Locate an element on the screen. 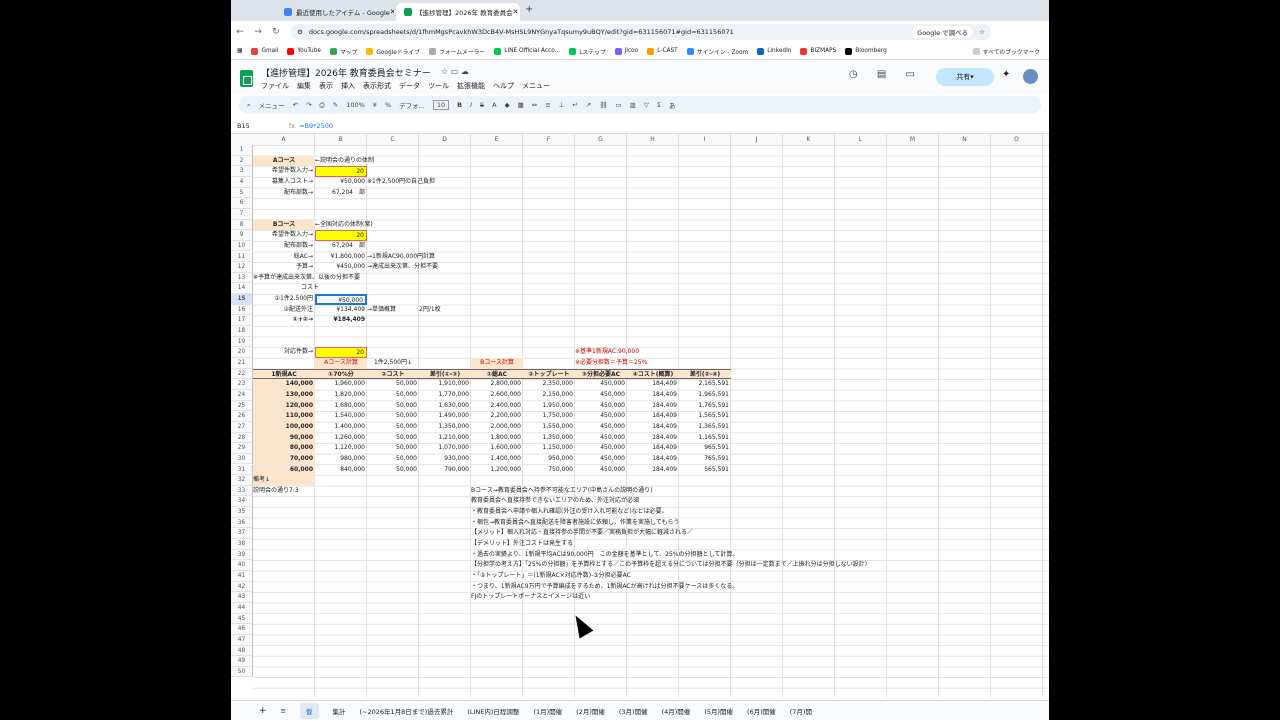 The height and width of the screenshot is (720, 1280). table-cell: 790,000 is located at coordinates (445, 470).